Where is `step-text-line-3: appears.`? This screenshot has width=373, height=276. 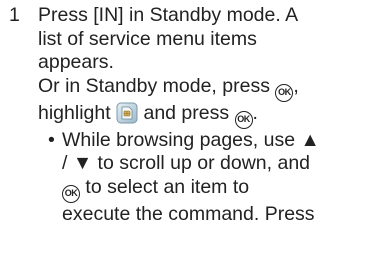 step-text-line-3: appears. is located at coordinates (76, 62).